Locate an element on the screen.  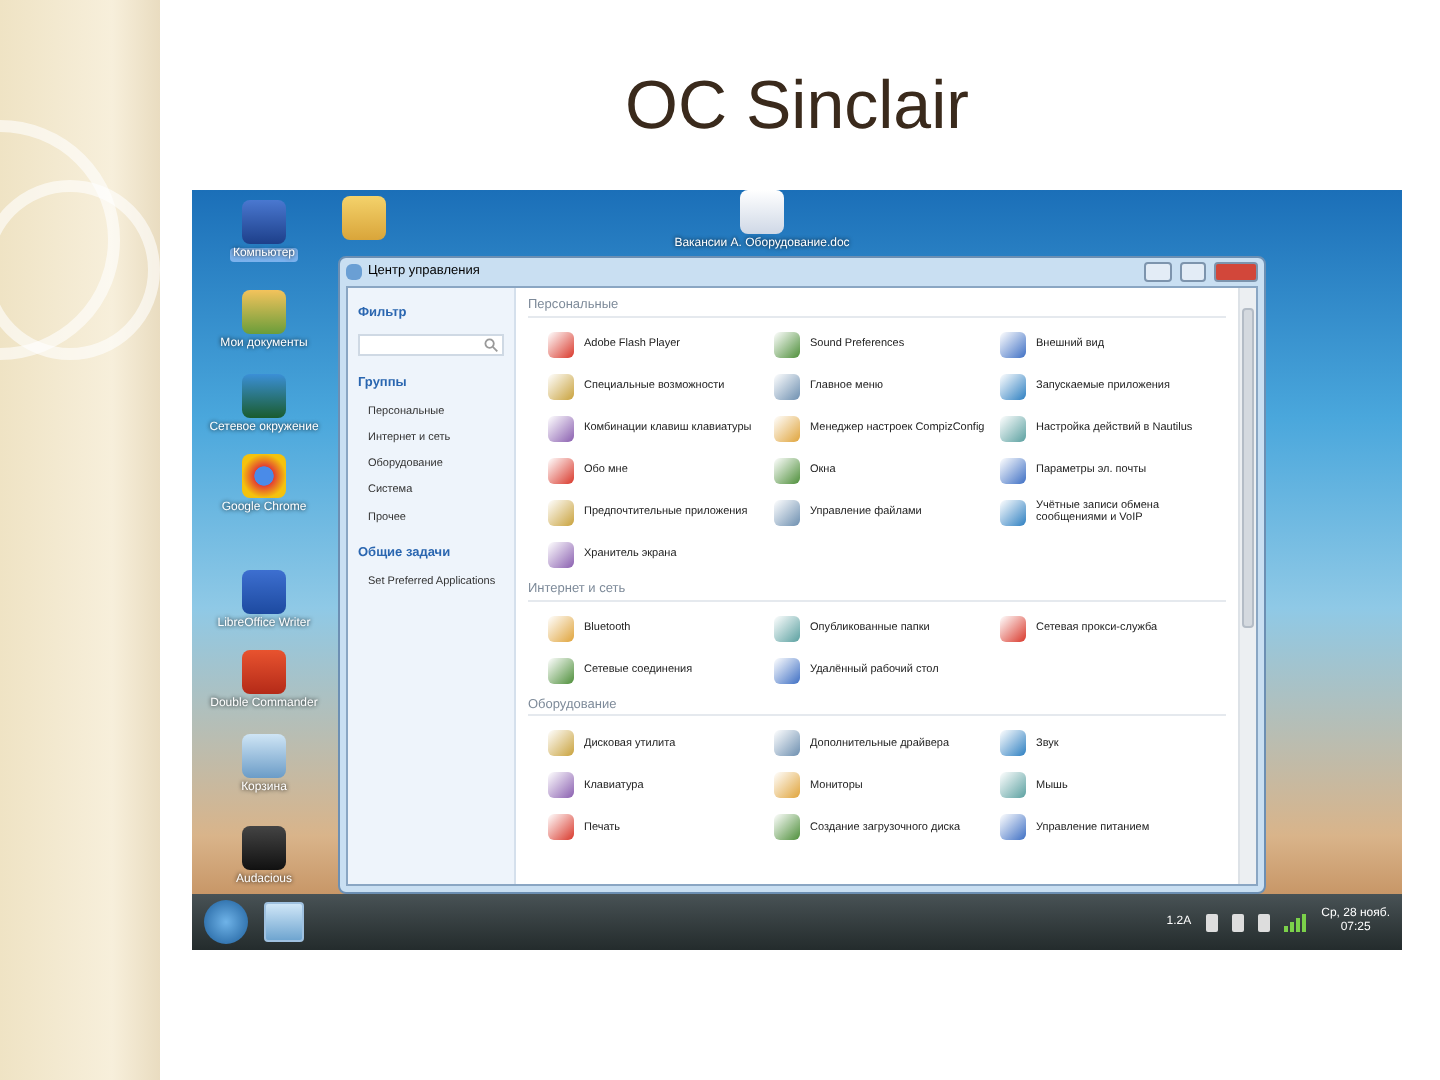
minimize-button is located at coordinates (1158, 272).